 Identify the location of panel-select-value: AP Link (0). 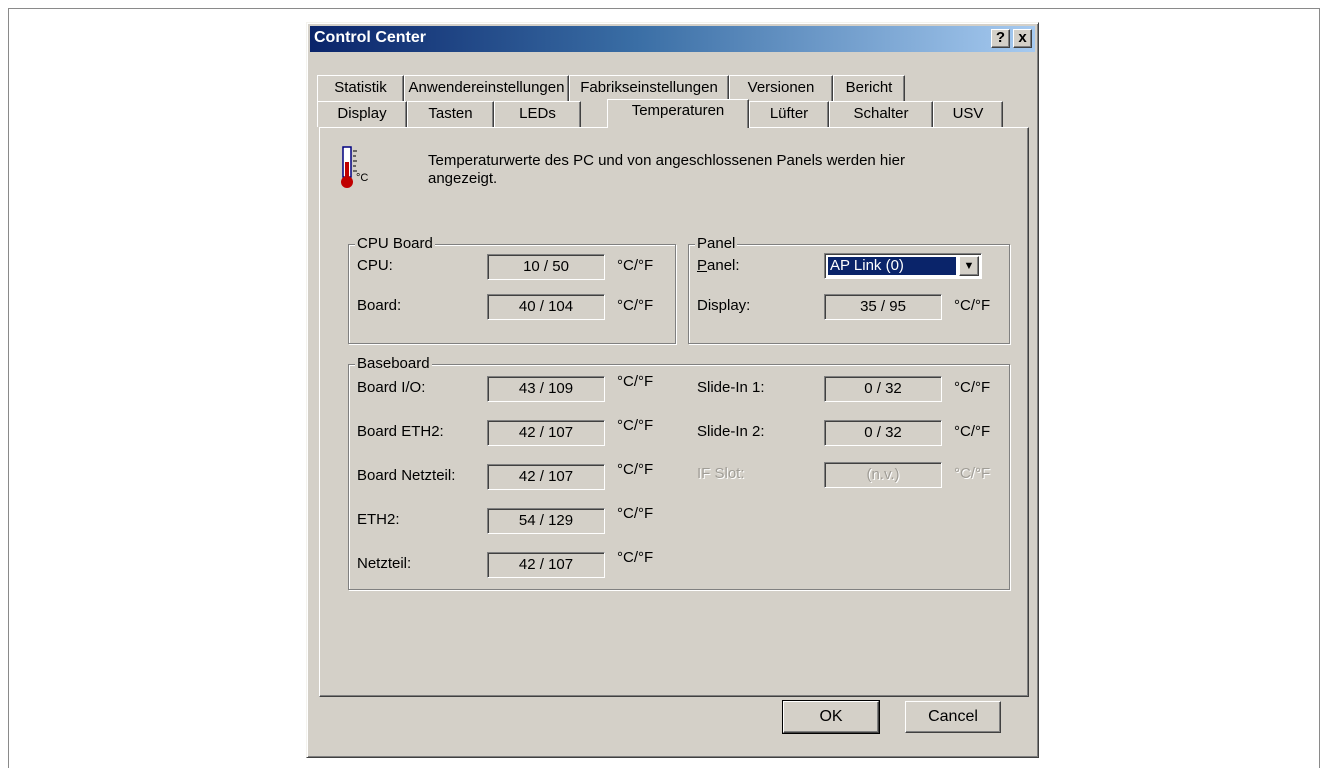
(892, 266).